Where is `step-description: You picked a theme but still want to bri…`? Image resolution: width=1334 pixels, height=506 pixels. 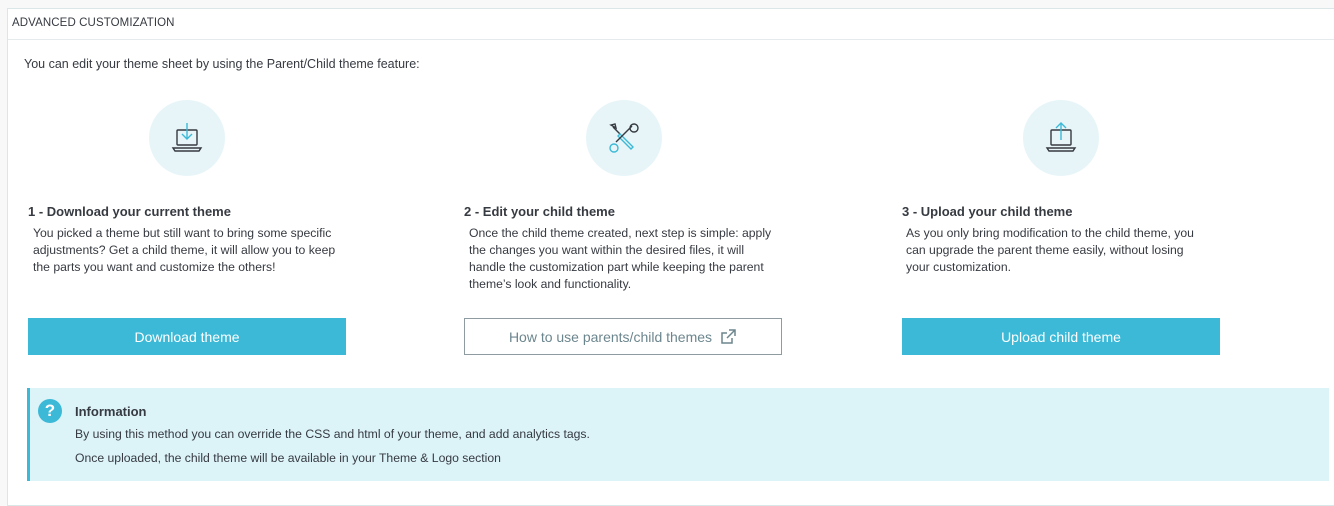
step-description: You picked a theme but still want to bri… is located at coordinates (184, 250).